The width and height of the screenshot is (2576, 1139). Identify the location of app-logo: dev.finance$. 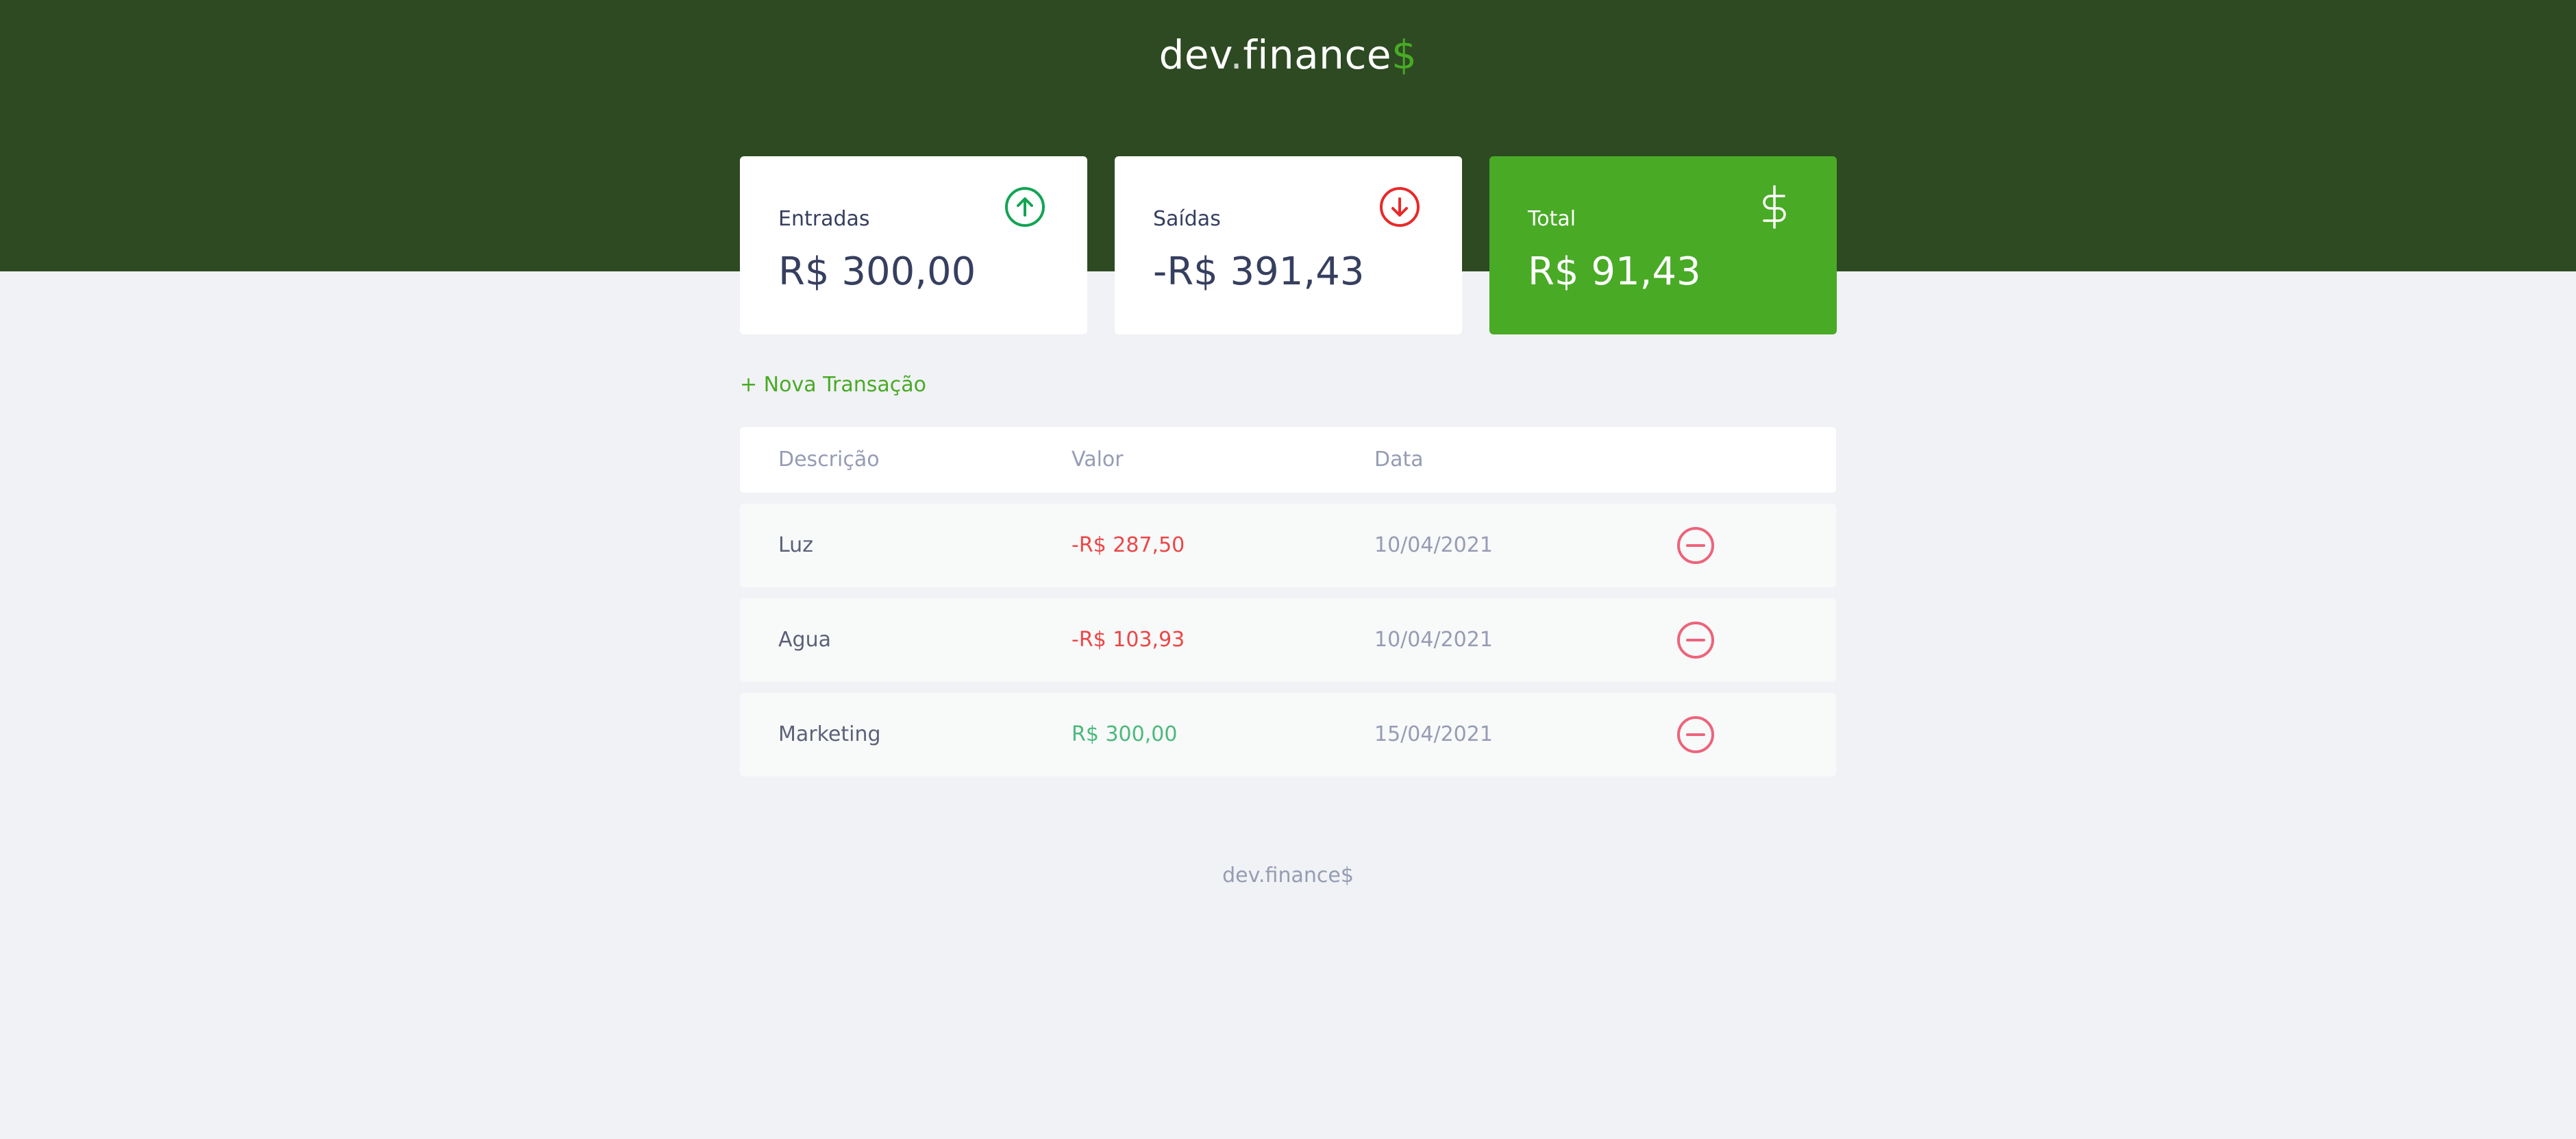
(1288, 54).